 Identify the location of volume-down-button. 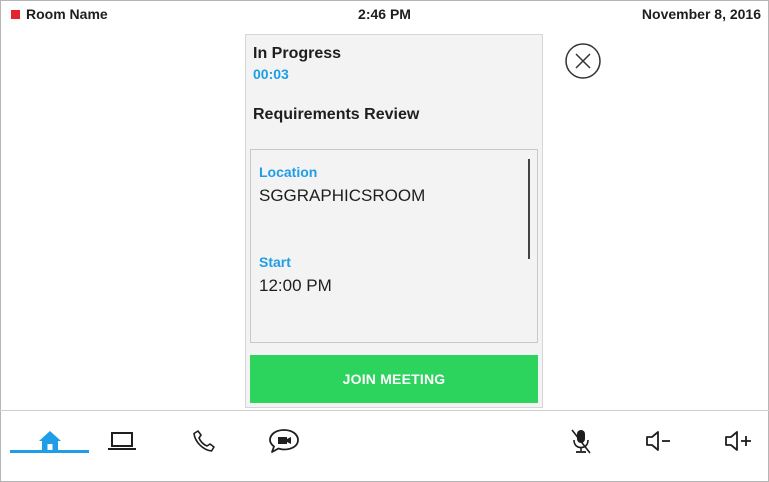
(658, 441).